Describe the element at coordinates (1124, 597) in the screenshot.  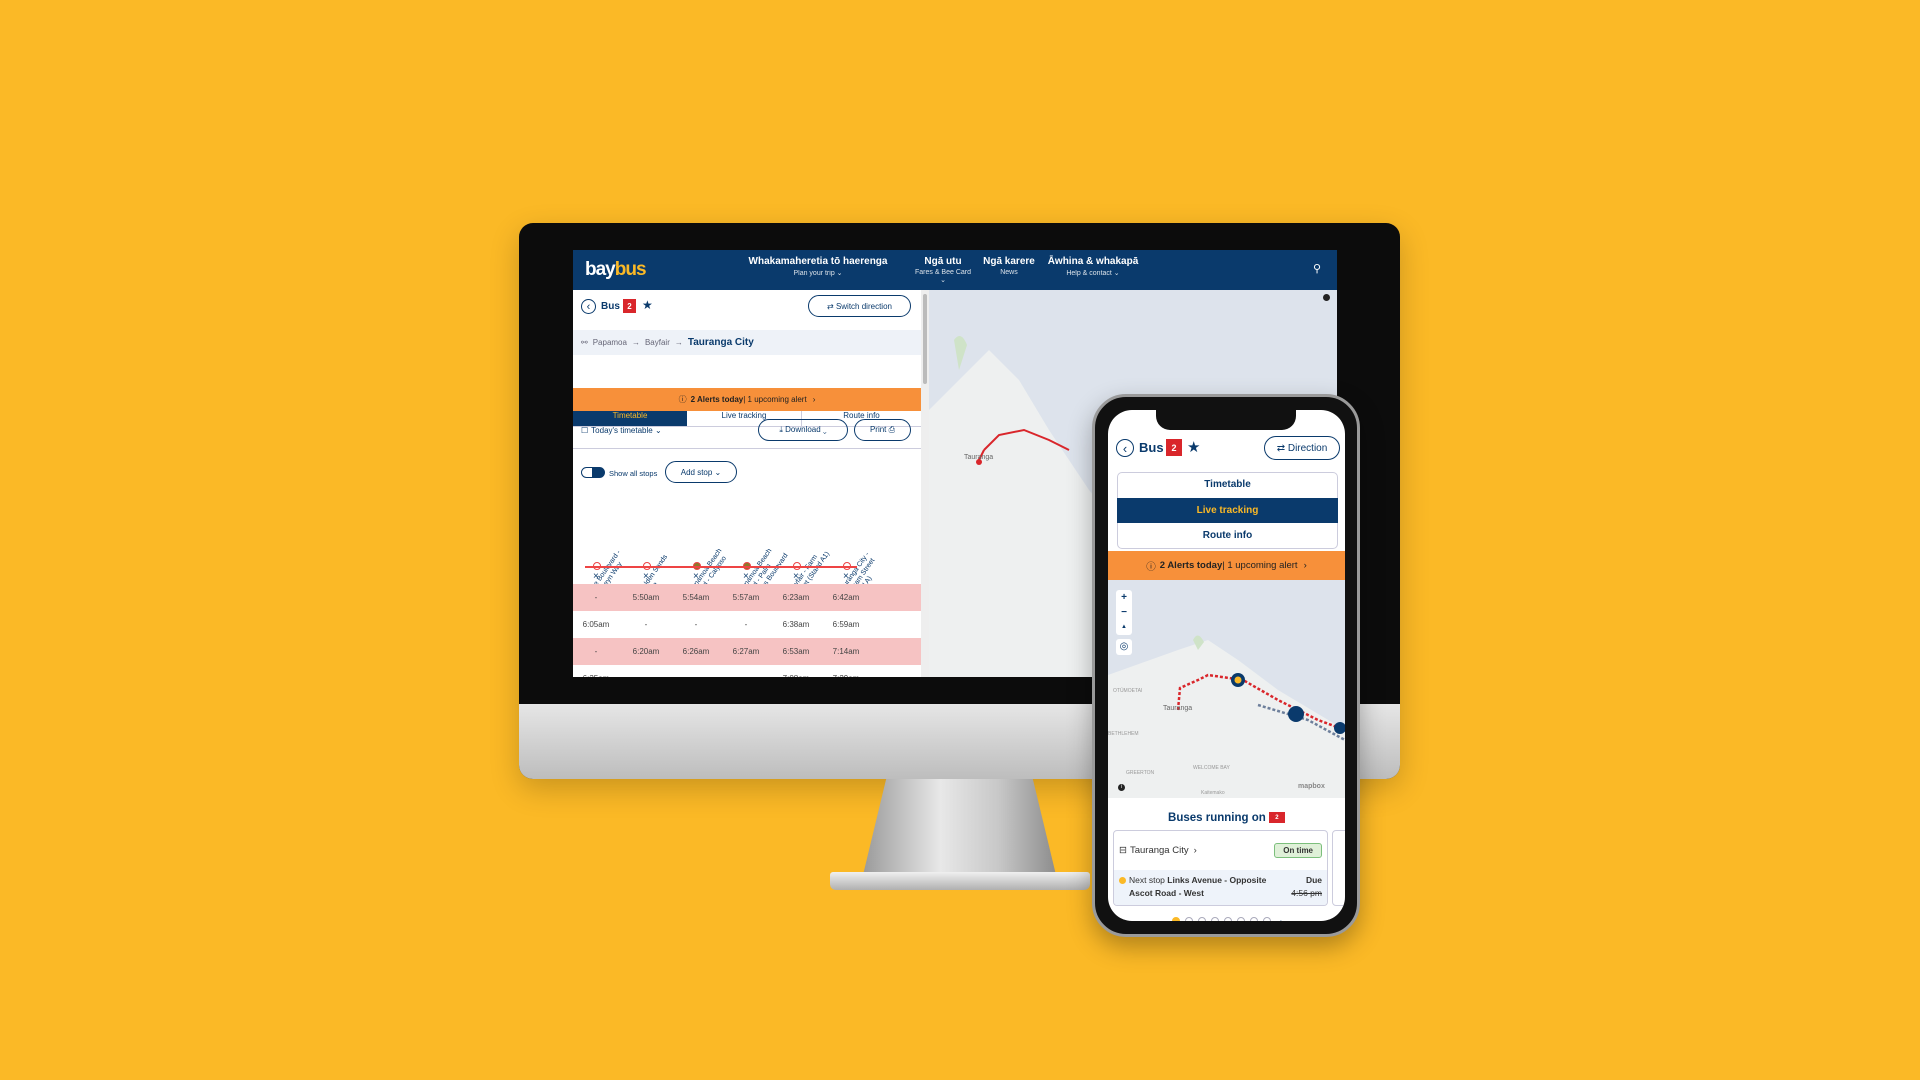
I see `zoom-in-button: +` at that location.